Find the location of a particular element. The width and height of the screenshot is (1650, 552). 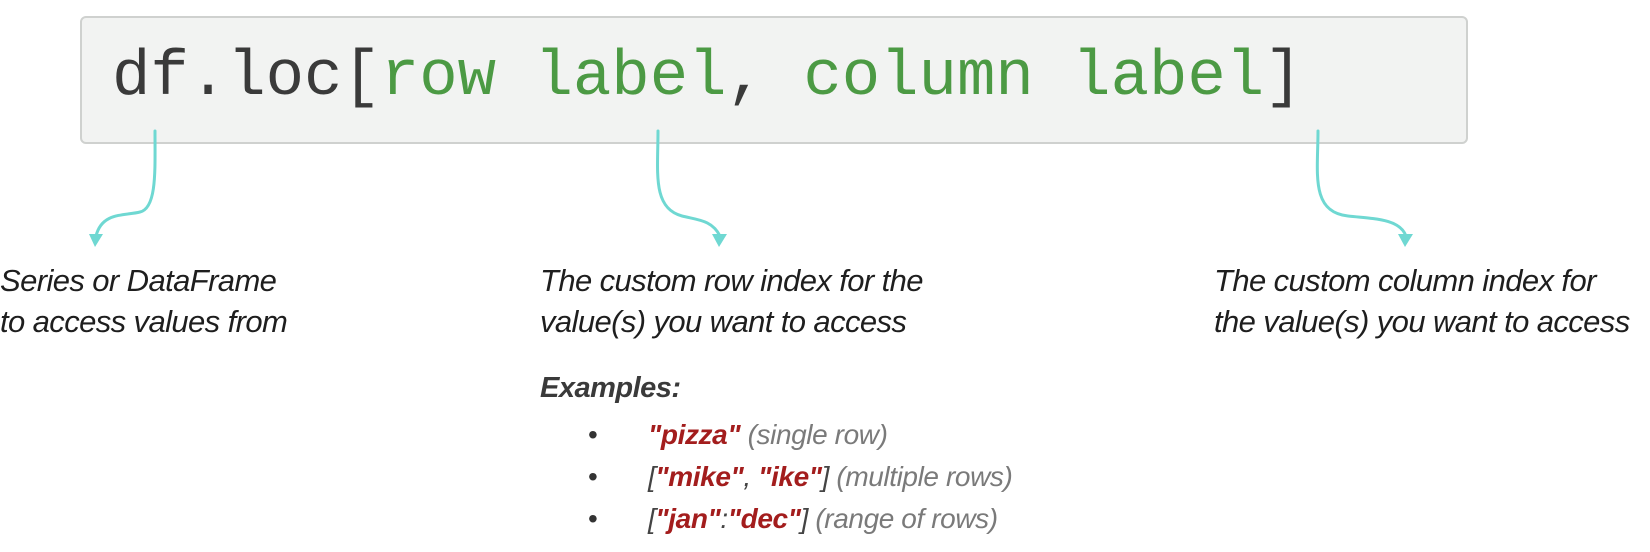

arrowhead-column is located at coordinates (1405, 240).